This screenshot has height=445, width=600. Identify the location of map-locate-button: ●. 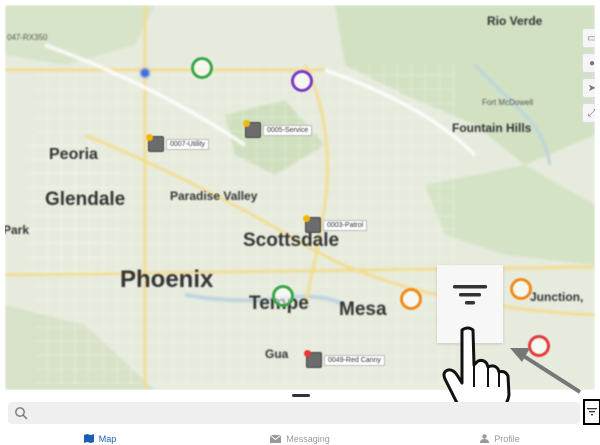
(588, 63).